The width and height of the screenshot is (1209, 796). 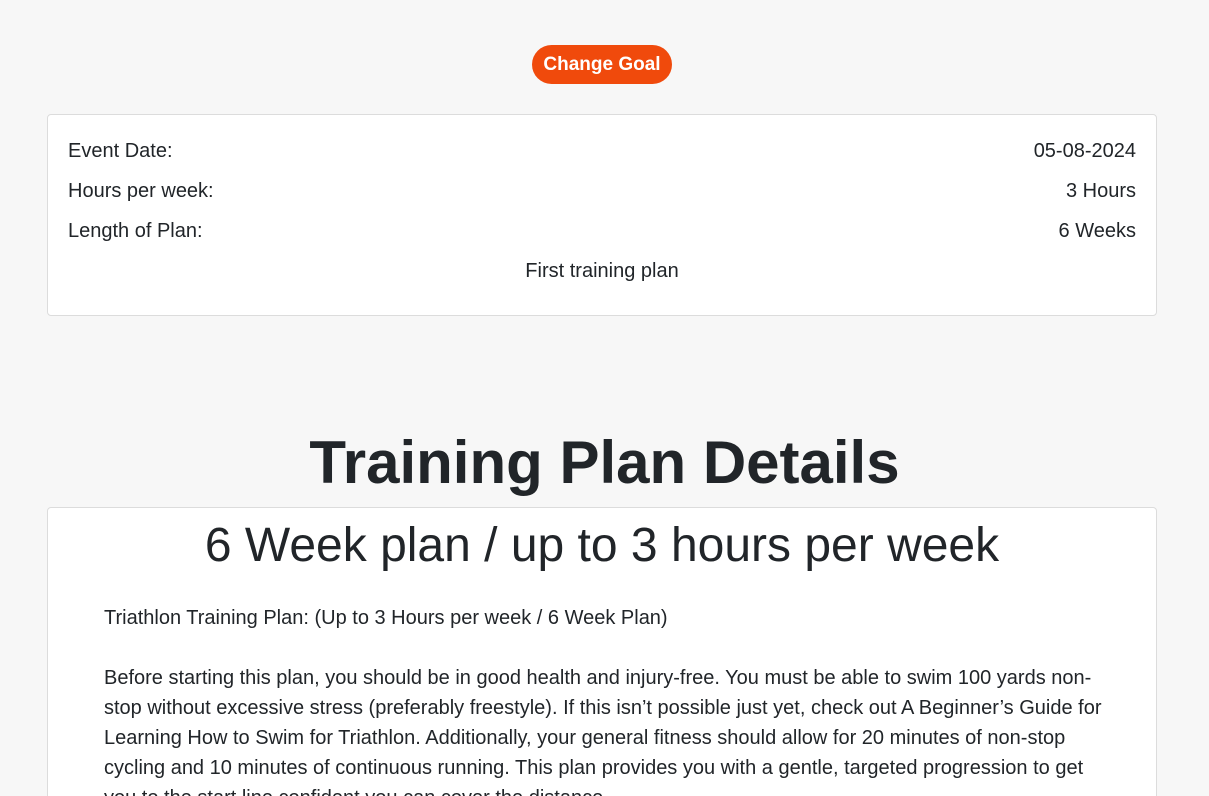 What do you see at coordinates (604, 462) in the screenshot?
I see `section-title: Training Plan Details` at bounding box center [604, 462].